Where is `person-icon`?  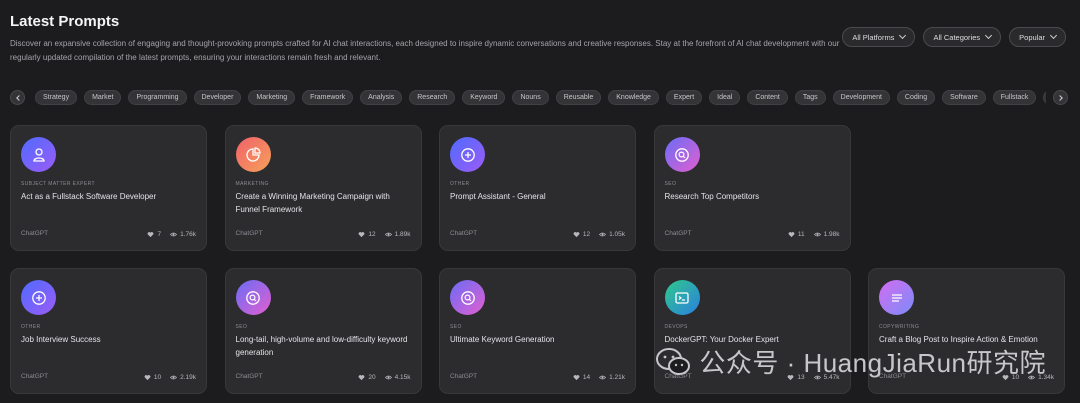
person-icon is located at coordinates (38, 154).